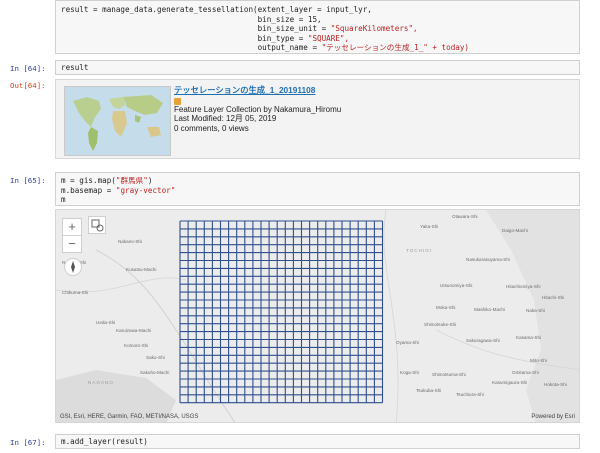  I want to click on code-cell-67: m.add_layer(result), so click(317, 441).